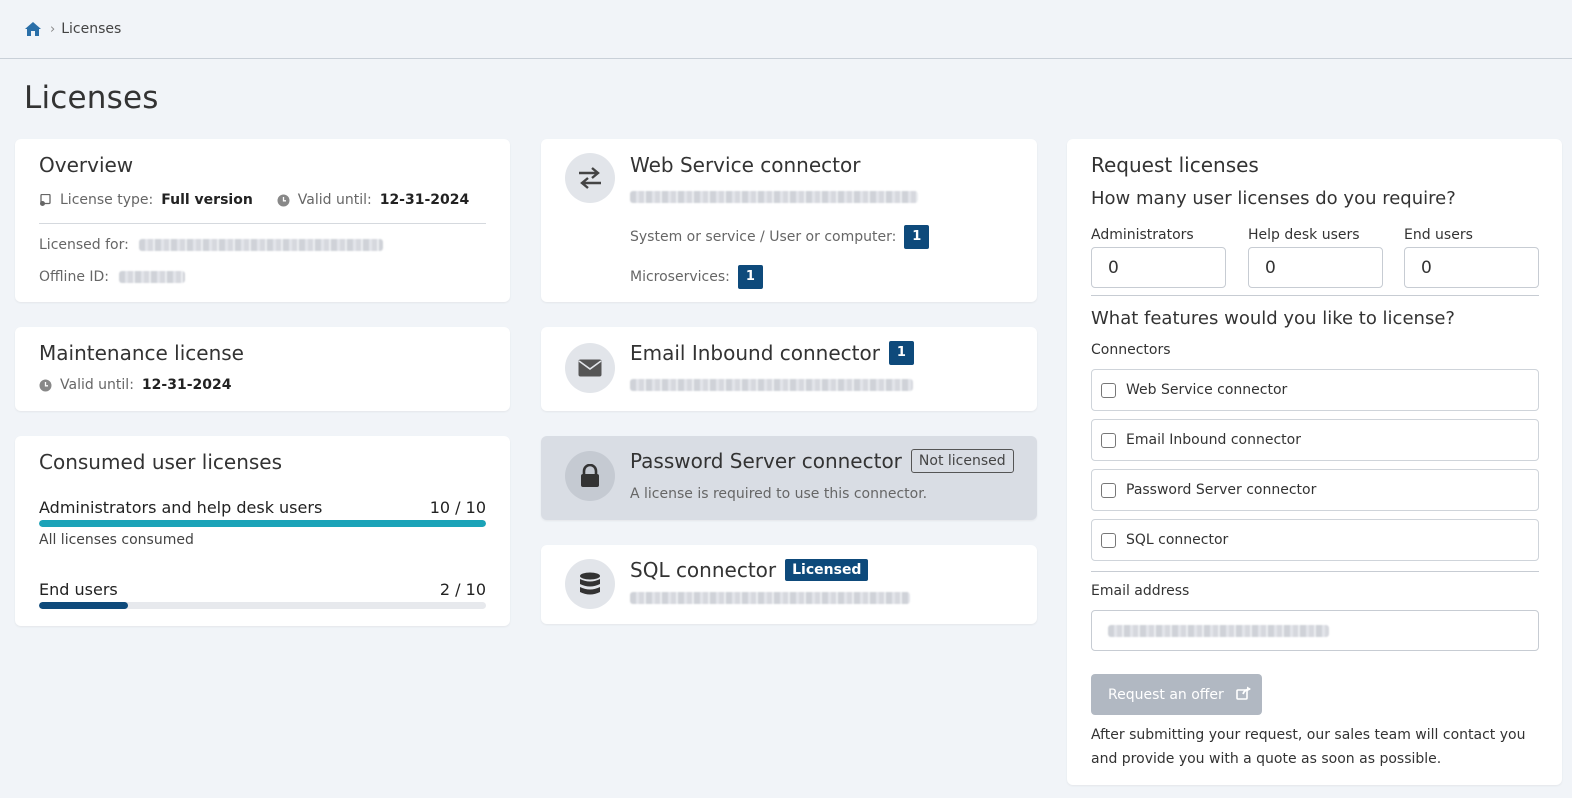  What do you see at coordinates (78, 589) in the screenshot?
I see `end-users-usage-label: End users` at bounding box center [78, 589].